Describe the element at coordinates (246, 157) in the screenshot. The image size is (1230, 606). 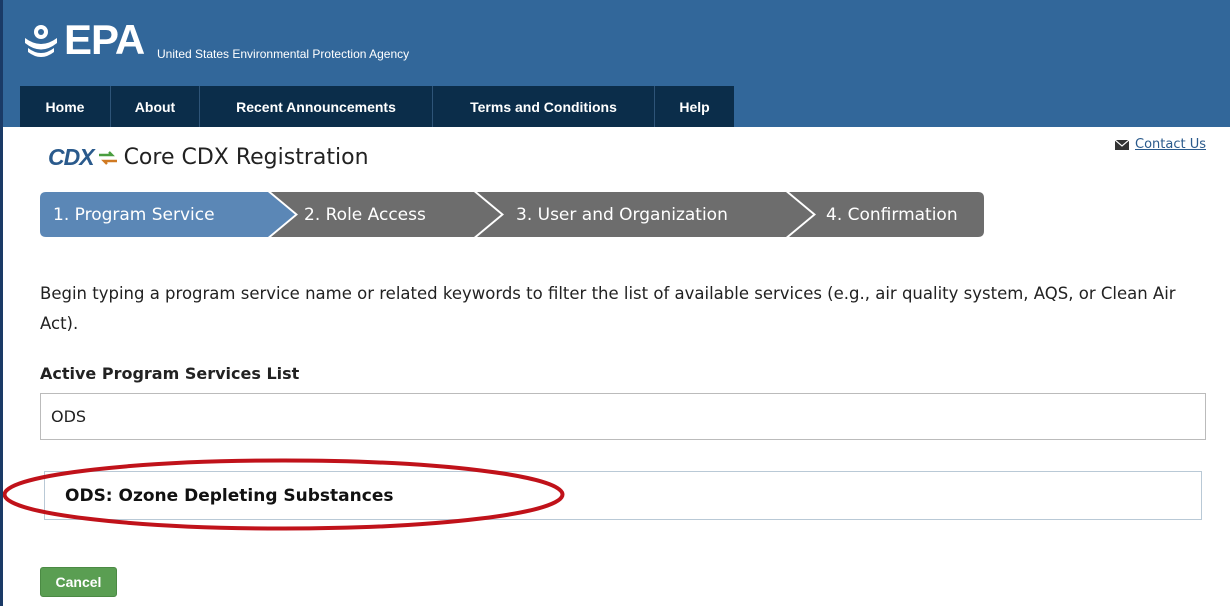
I see `page-title: Core CDX Registration` at that location.